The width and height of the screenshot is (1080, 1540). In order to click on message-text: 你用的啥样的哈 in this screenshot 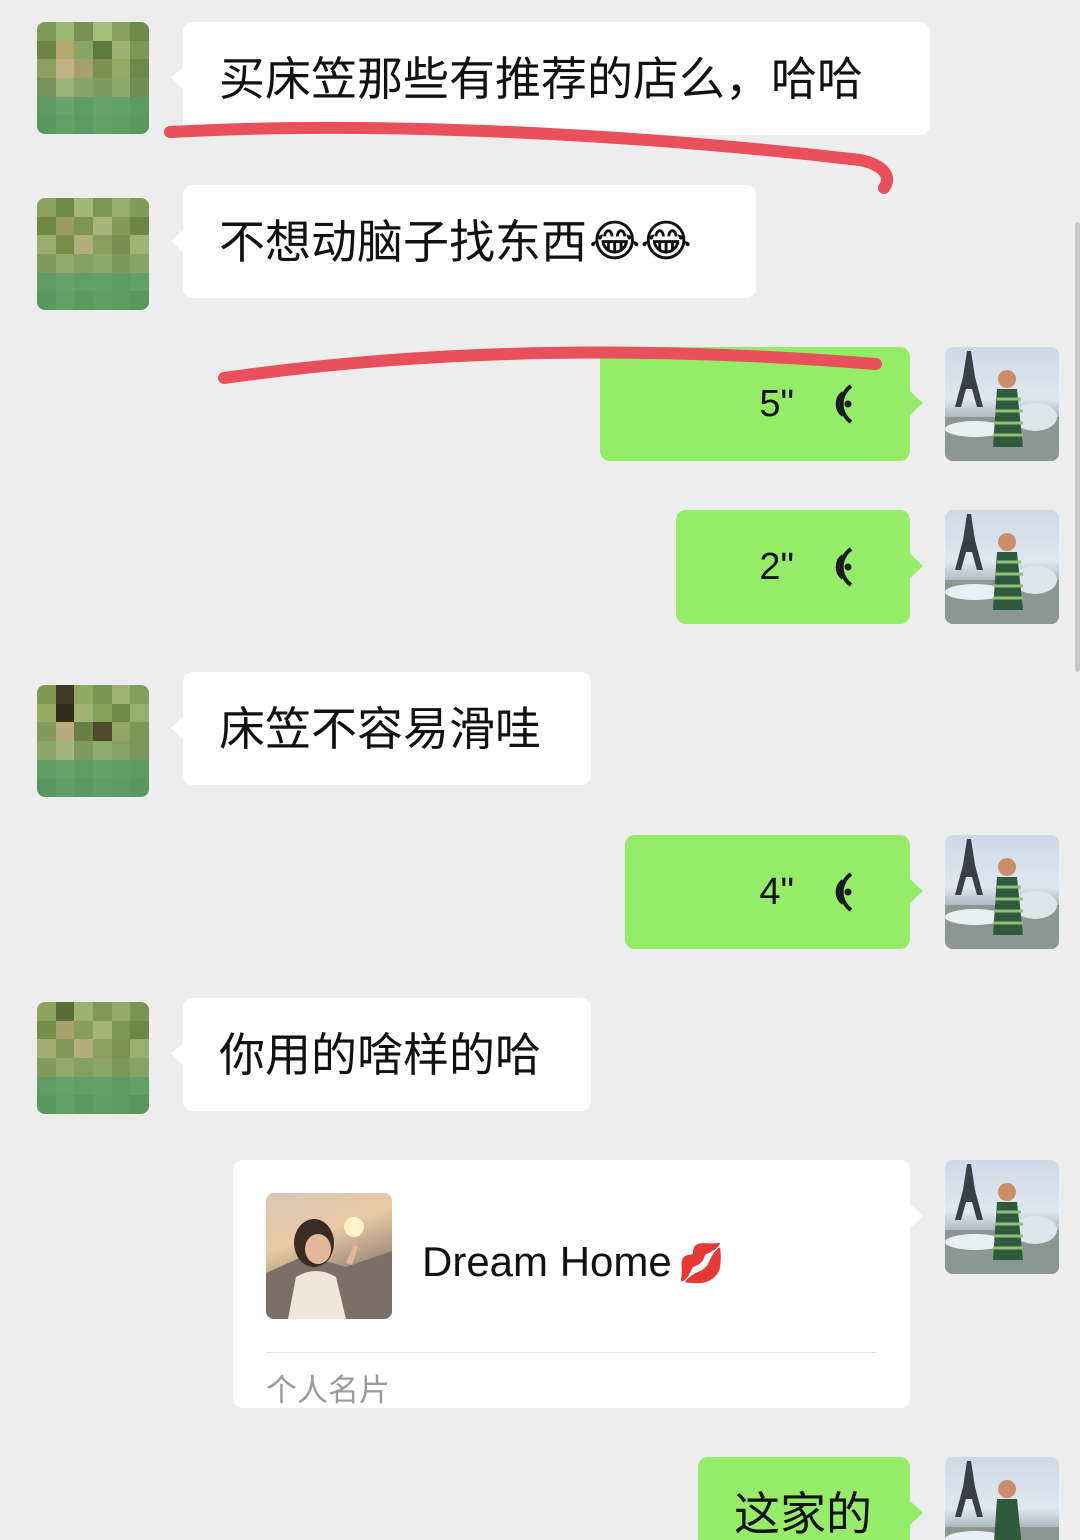, I will do `click(380, 1054)`.